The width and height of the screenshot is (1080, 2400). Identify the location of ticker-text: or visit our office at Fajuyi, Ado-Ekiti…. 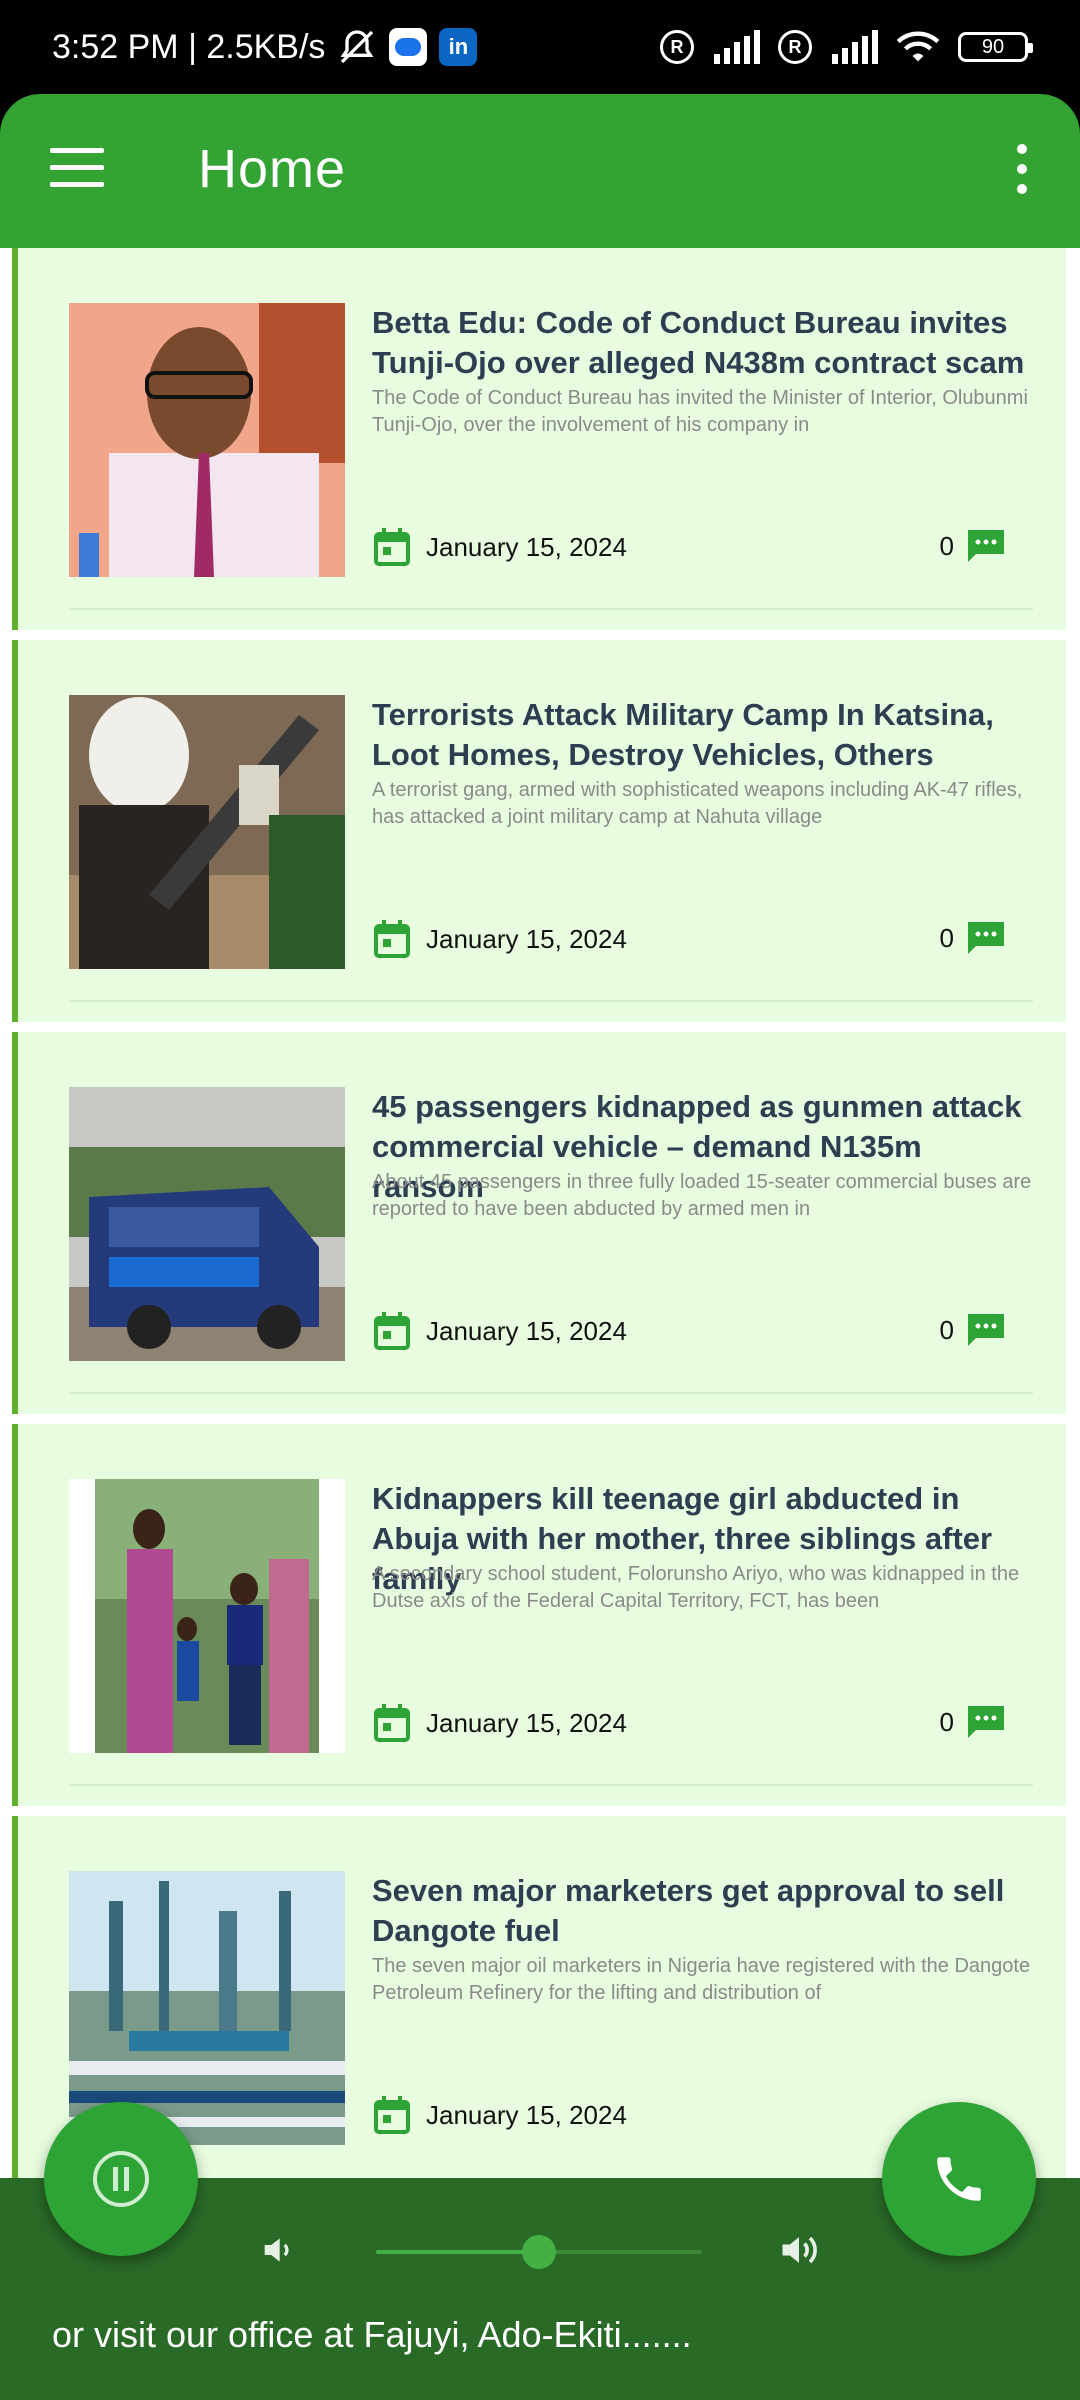
(372, 2334).